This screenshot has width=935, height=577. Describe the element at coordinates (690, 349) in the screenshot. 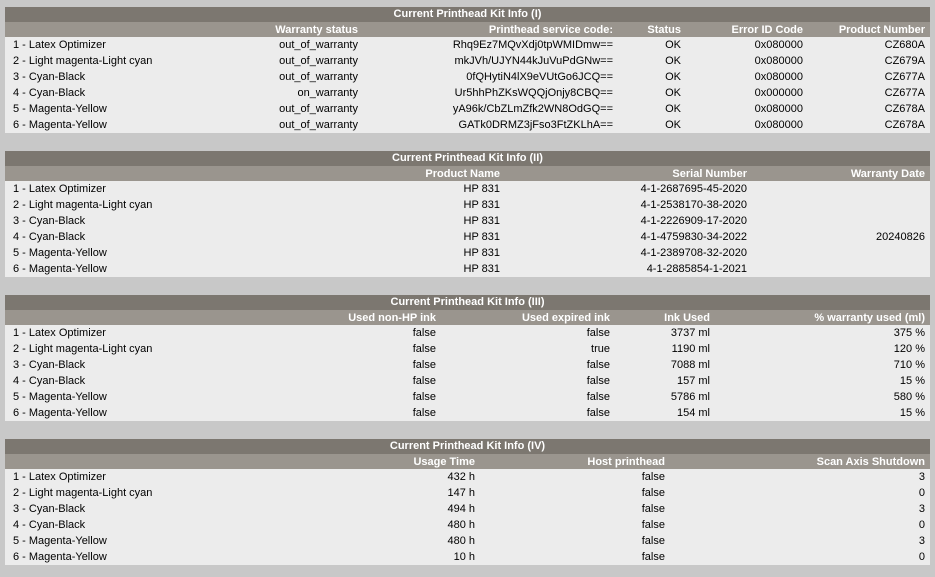

I see `ink-used-cell: 1190 ml` at that location.